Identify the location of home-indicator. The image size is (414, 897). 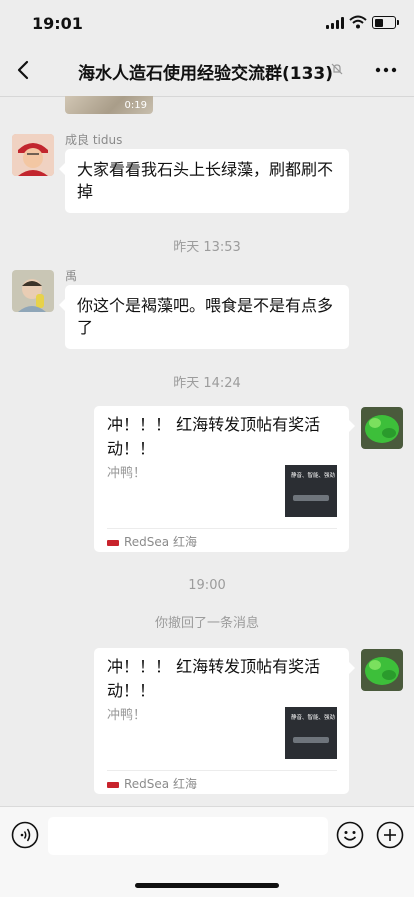
(207, 885).